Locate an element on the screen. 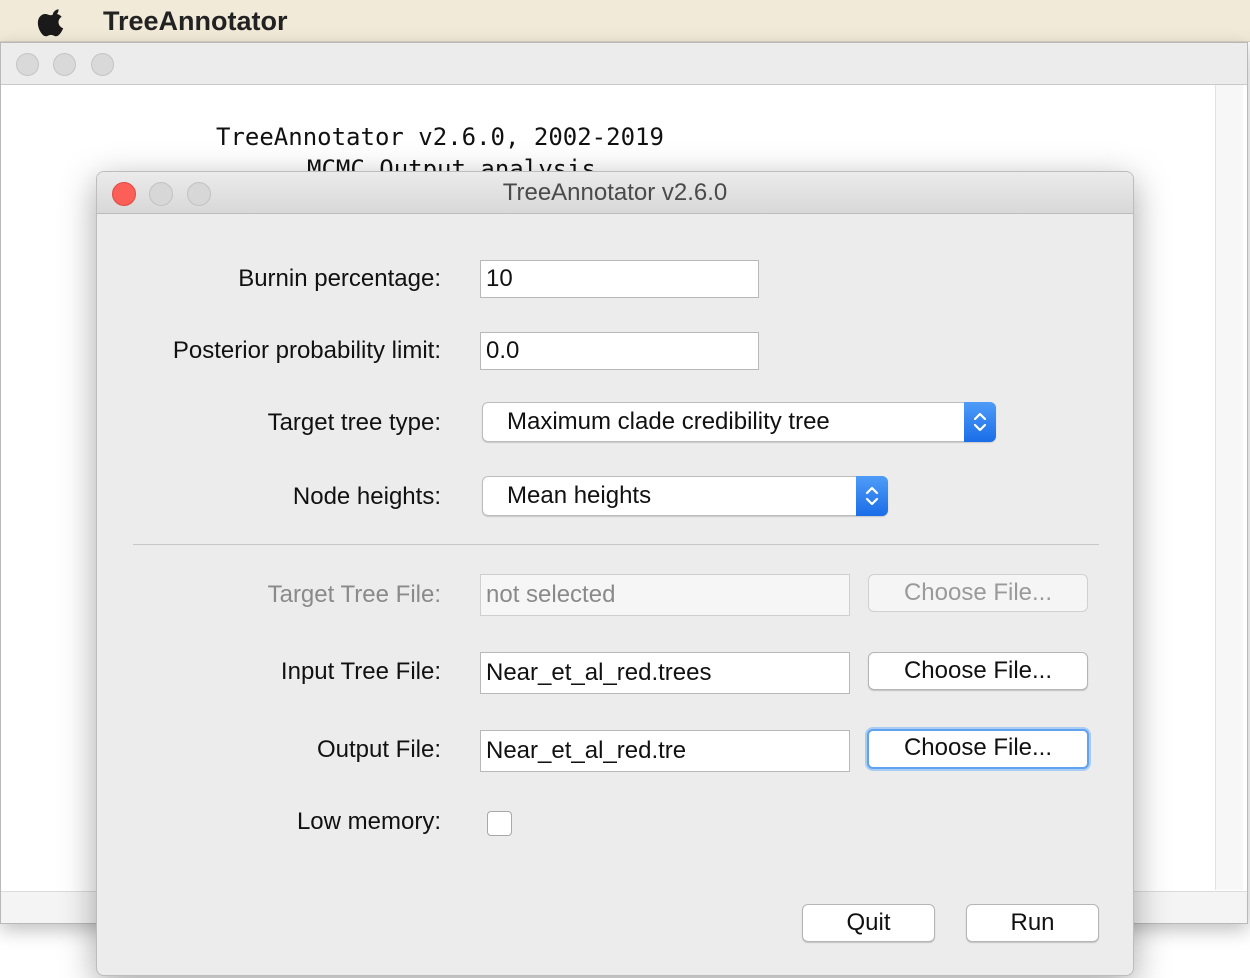 This screenshot has height=978, width=1250. target-tree-type-value: Maximum clade credibility tree is located at coordinates (668, 421).